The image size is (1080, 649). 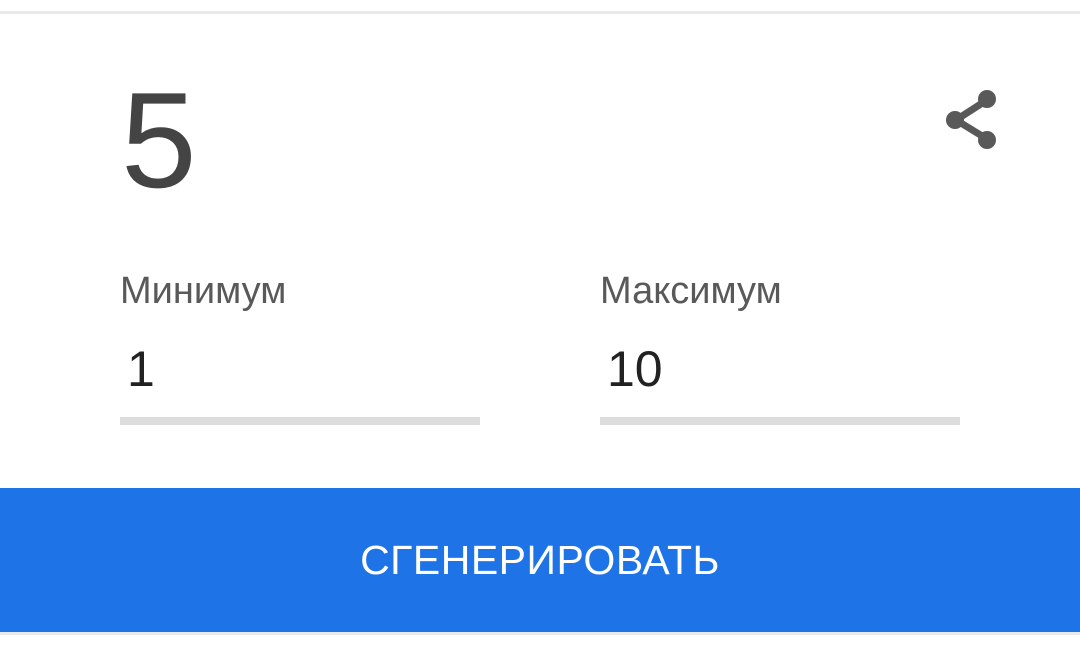 What do you see at coordinates (540, 633) in the screenshot?
I see `bottom-divider` at bounding box center [540, 633].